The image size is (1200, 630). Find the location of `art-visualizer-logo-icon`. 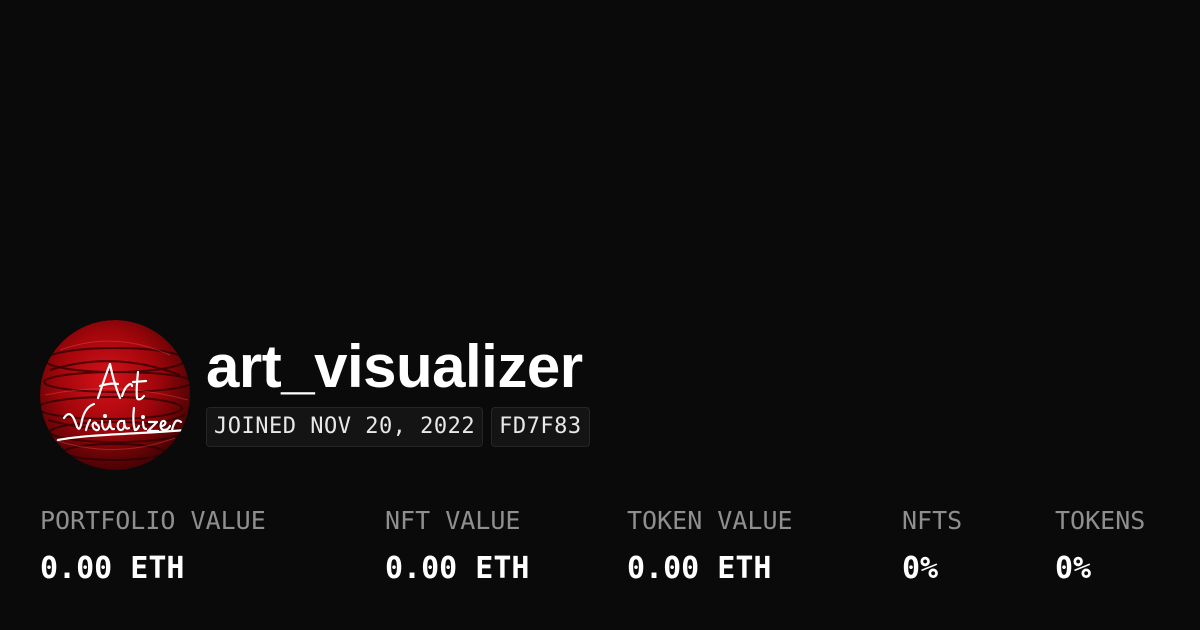

art-visualizer-logo-icon is located at coordinates (115, 395).